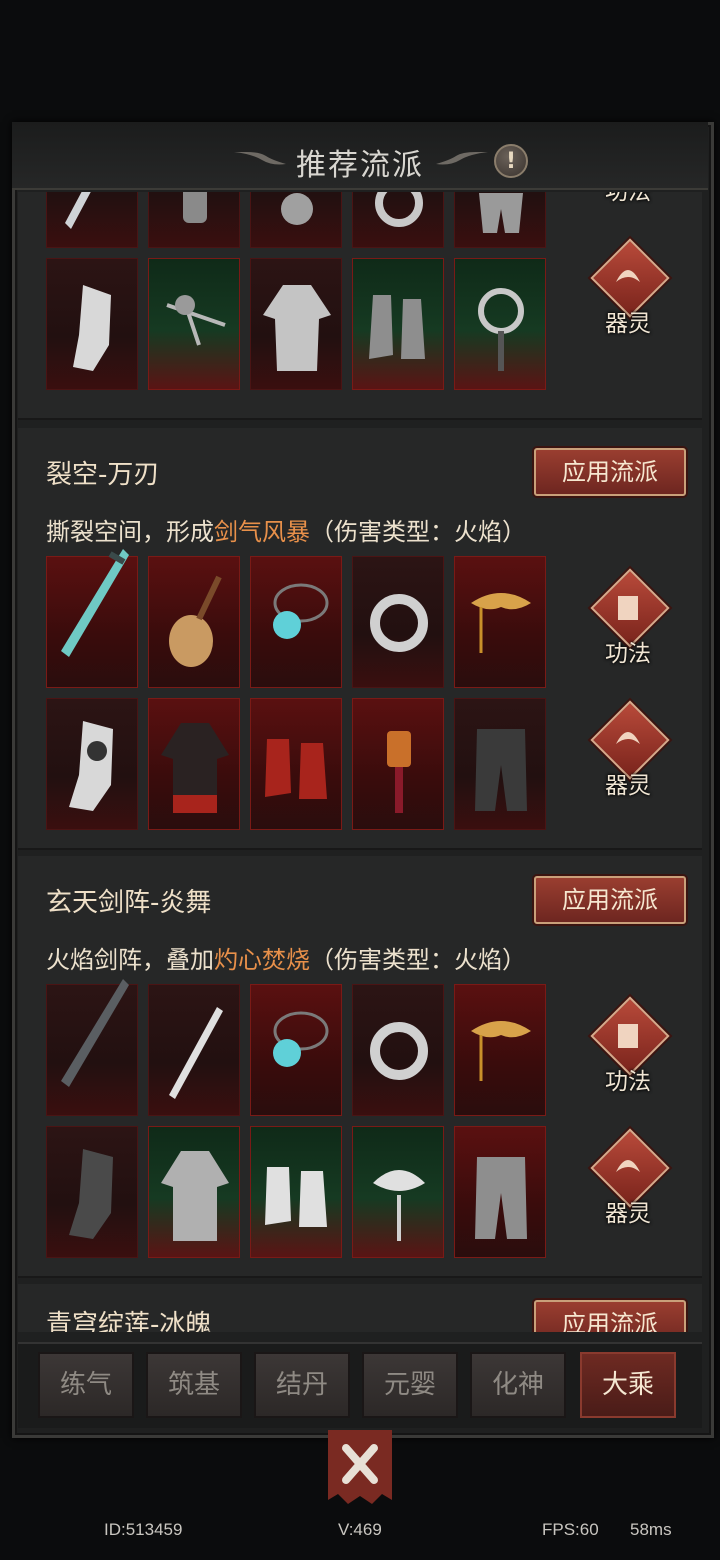 This screenshot has width=720, height=1560. I want to click on player-id: ID:513459, so click(143, 1529).